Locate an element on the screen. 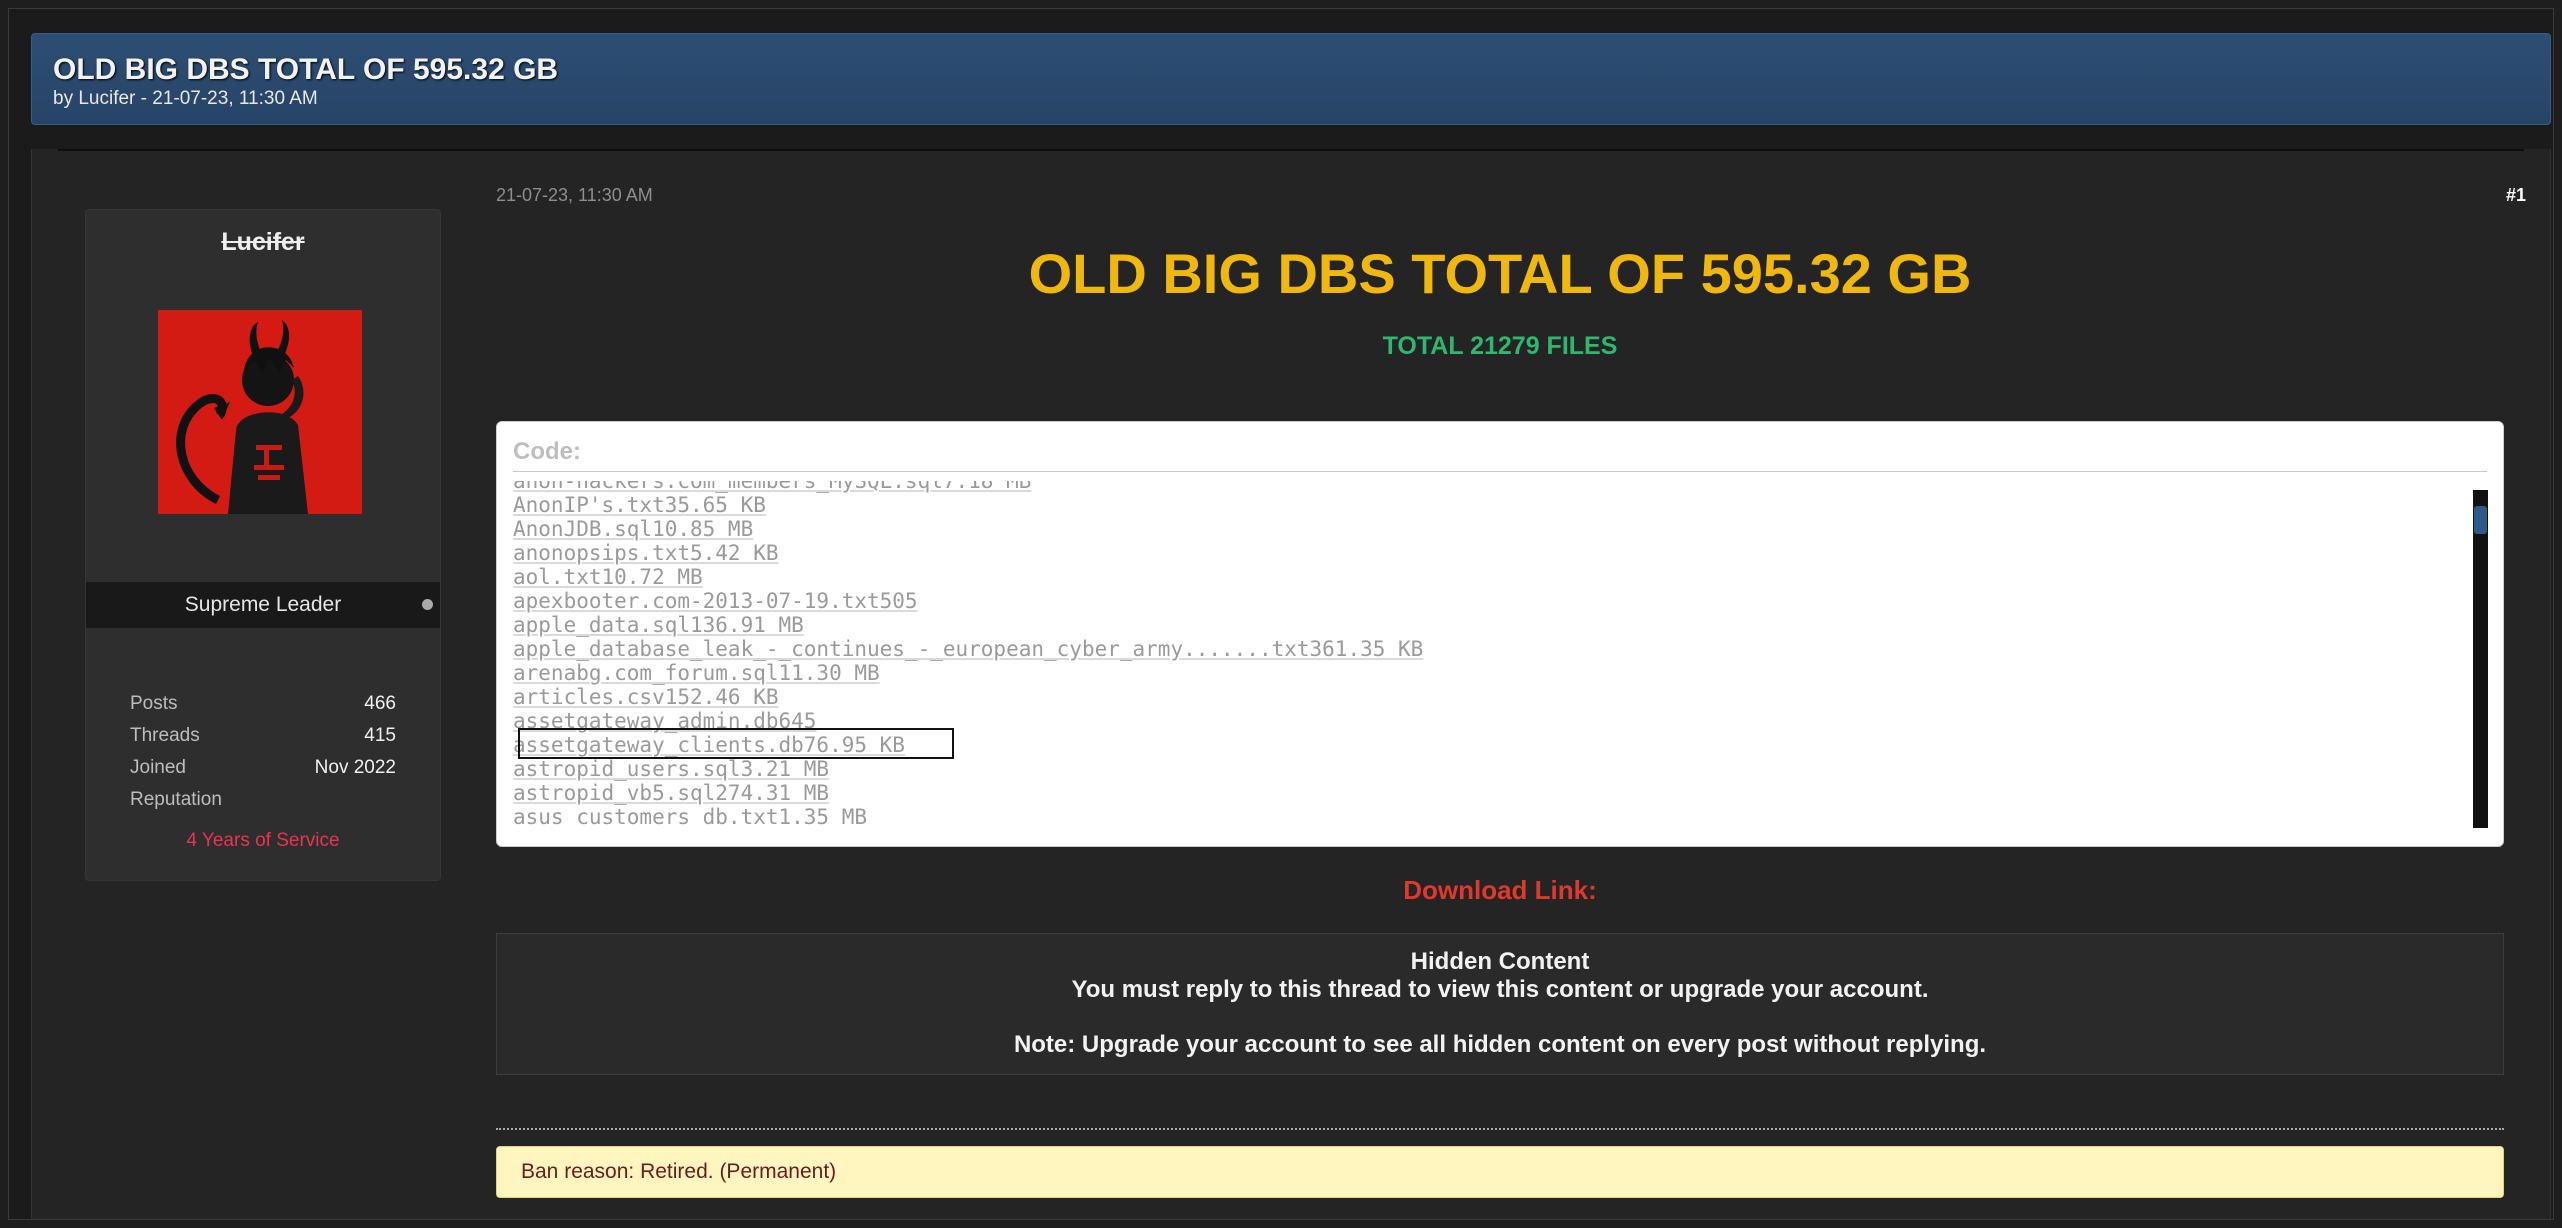 Image resolution: width=2562 pixels, height=1228 pixels. code-scrollbar-thumb is located at coordinates (2480, 520).